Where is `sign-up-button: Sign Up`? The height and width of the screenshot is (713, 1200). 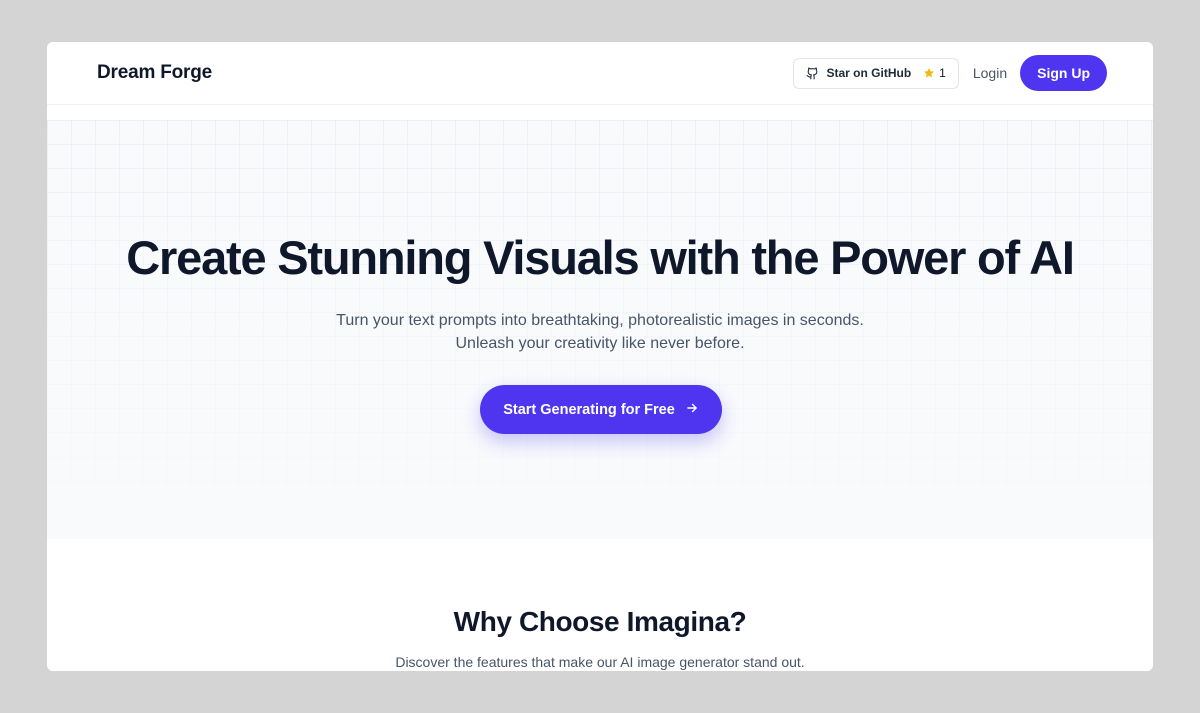
sign-up-button: Sign Up is located at coordinates (1063, 73).